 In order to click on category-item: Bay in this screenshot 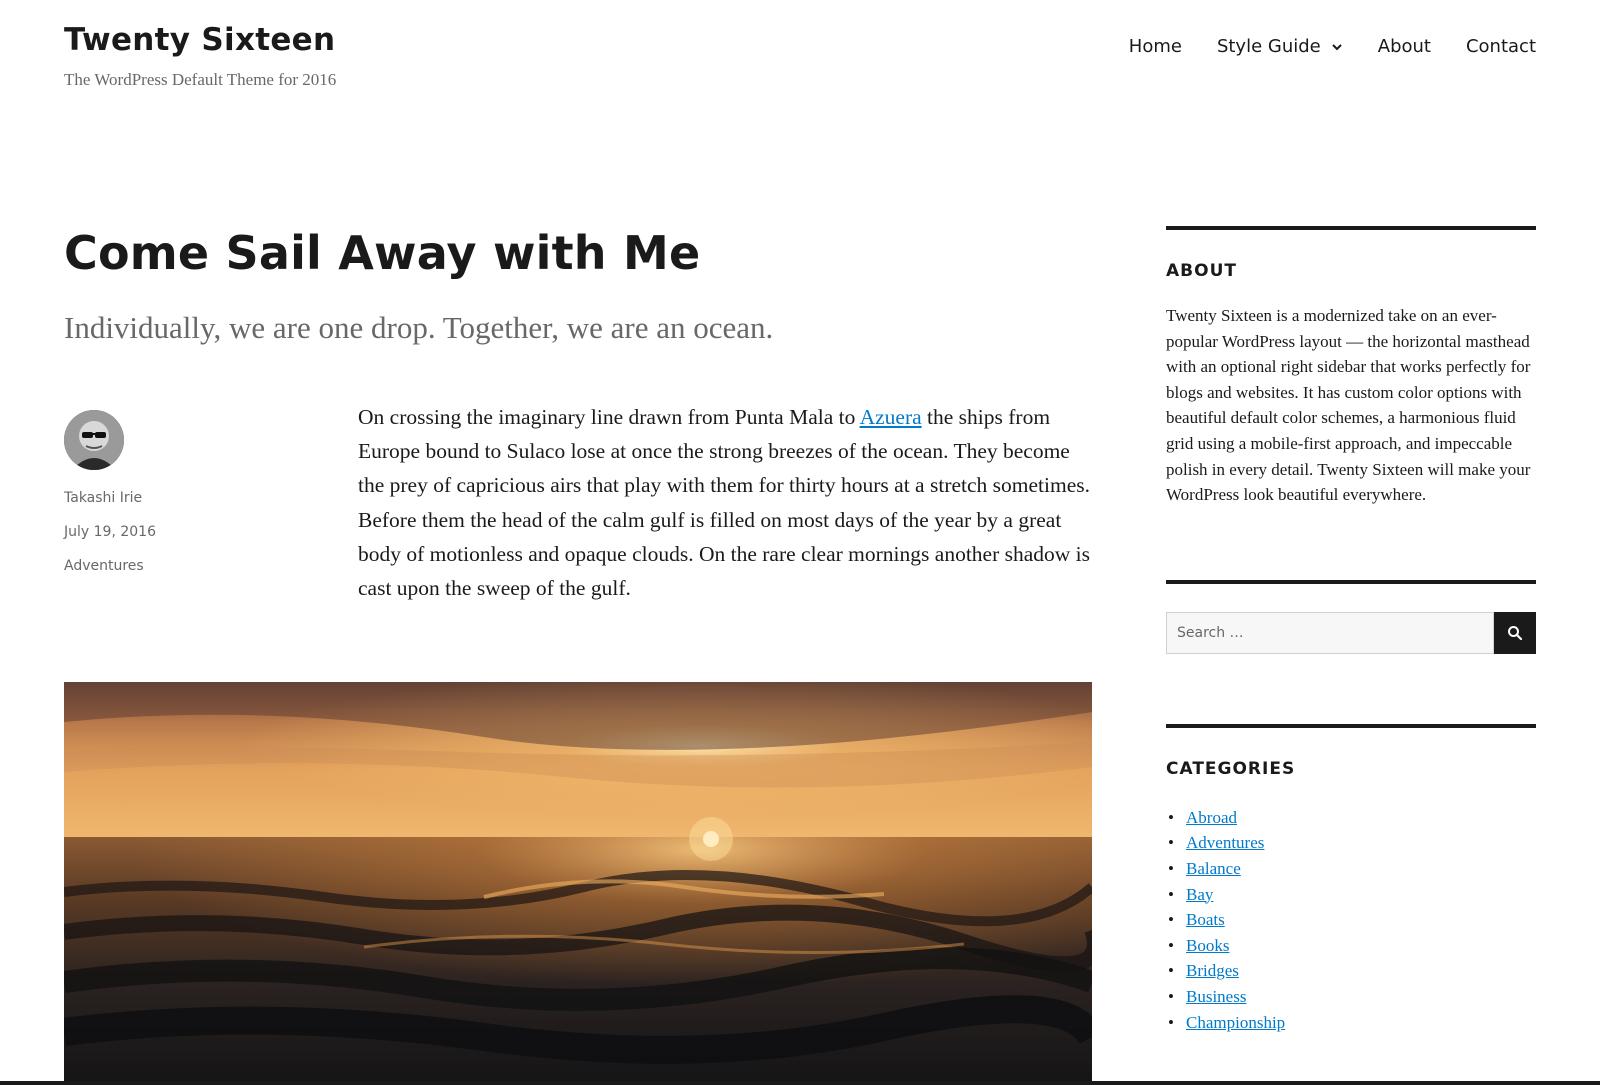, I will do `click(1351, 895)`.